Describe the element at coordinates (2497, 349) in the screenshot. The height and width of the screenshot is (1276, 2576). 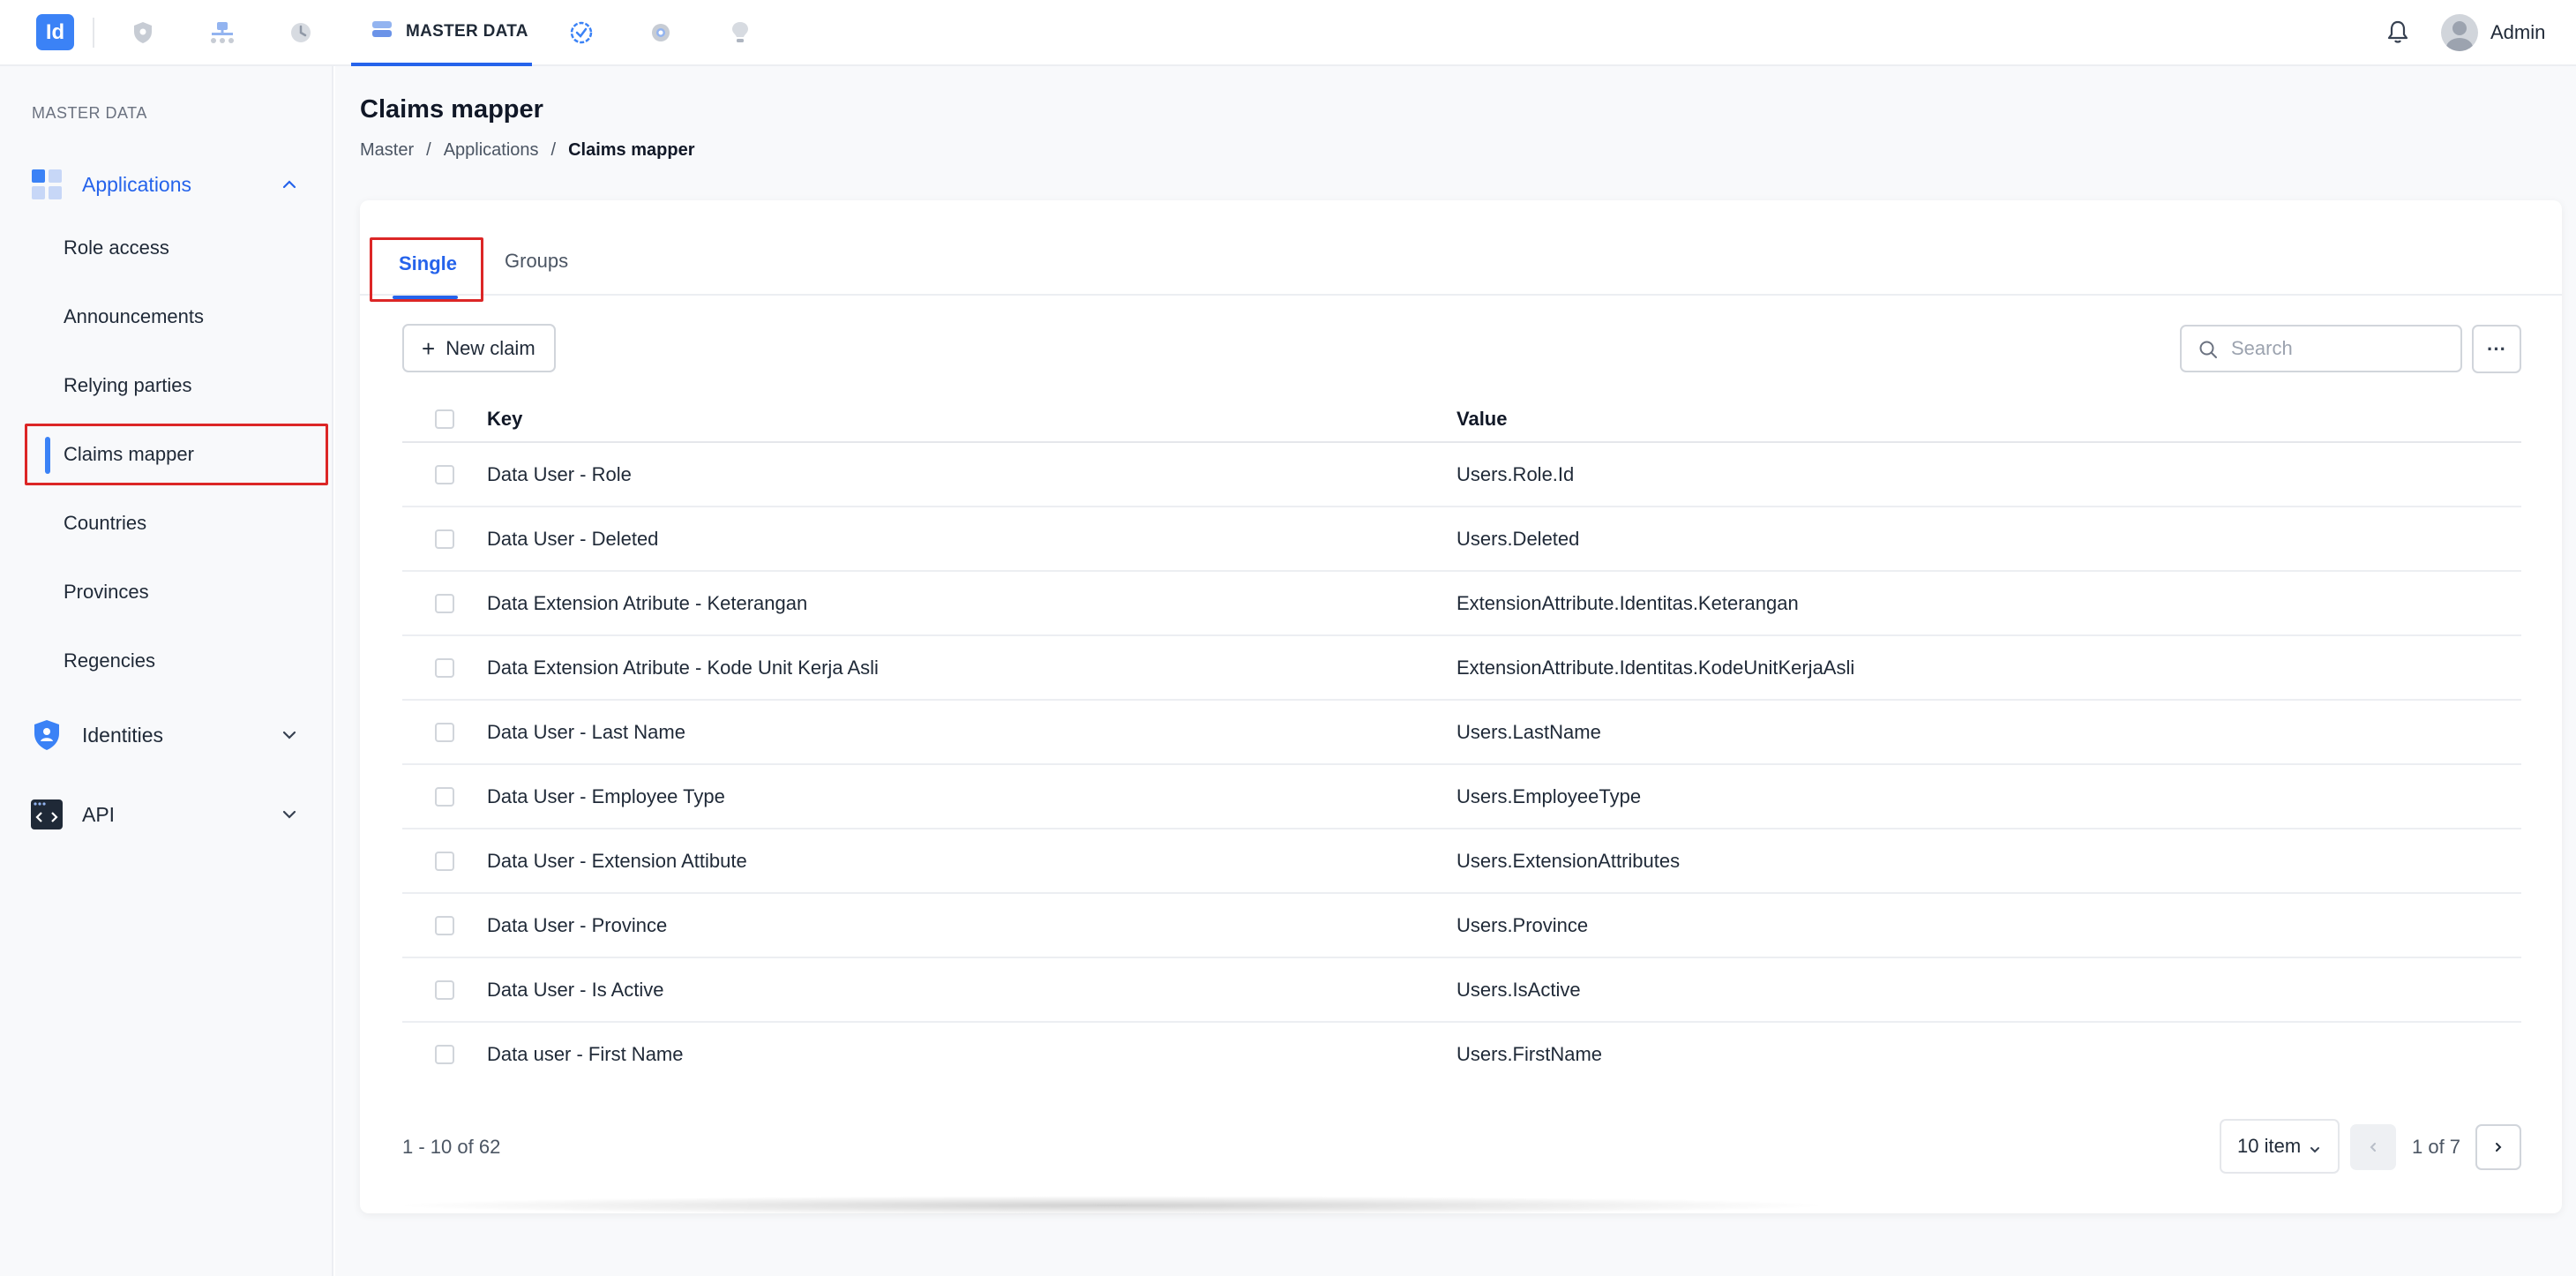
I see `more-options-button: ···` at that location.